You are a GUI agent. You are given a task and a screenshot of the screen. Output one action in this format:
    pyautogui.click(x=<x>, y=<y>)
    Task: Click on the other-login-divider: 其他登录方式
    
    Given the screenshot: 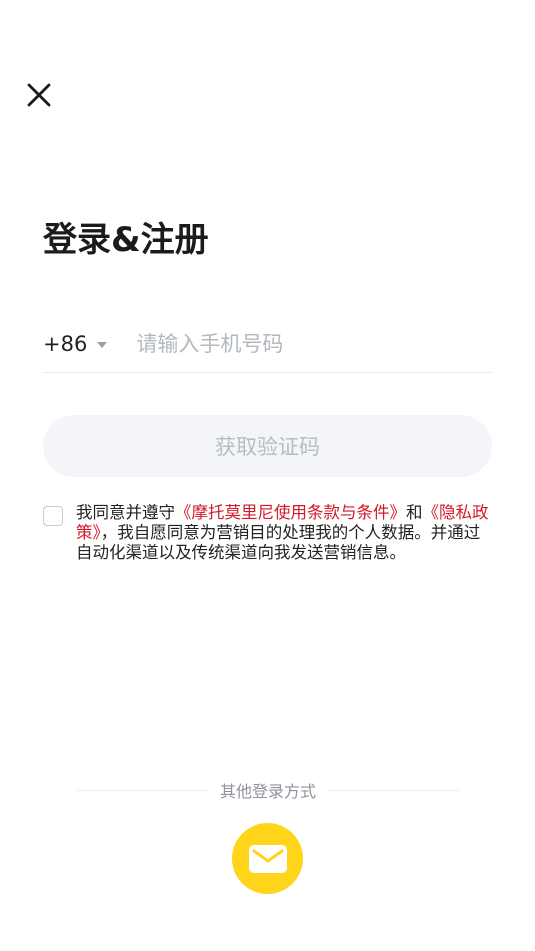 What is the action you would take?
    pyautogui.click(x=268, y=790)
    